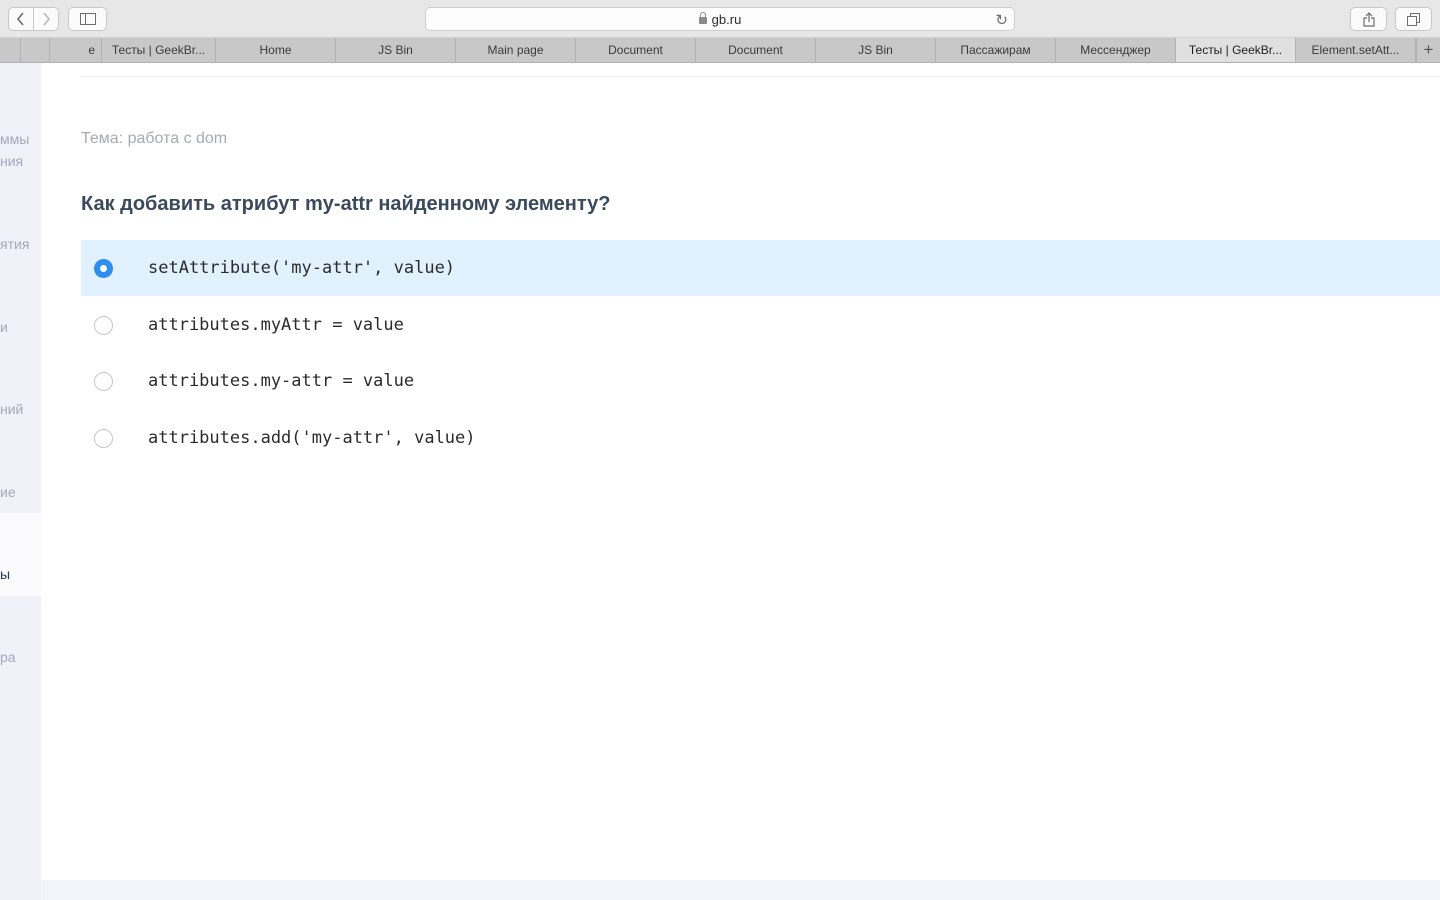 Image resolution: width=1440 pixels, height=900 pixels. I want to click on sidebar-toggle-button, so click(87, 19).